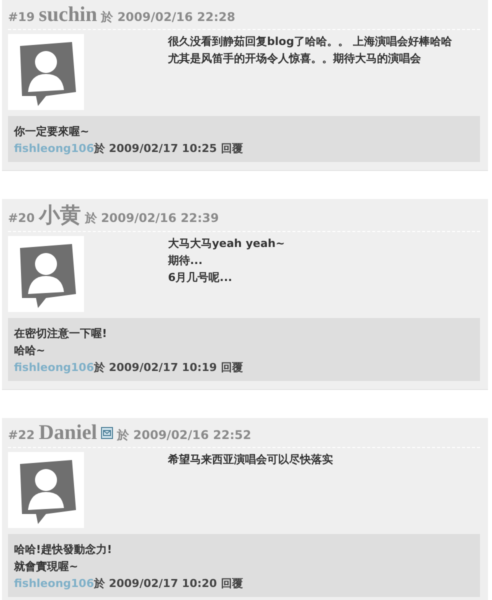  I want to click on comment-text: 很久没看到静茹回复blog了哈哈。。 上海演唱会好棒哈哈, so click(310, 41).